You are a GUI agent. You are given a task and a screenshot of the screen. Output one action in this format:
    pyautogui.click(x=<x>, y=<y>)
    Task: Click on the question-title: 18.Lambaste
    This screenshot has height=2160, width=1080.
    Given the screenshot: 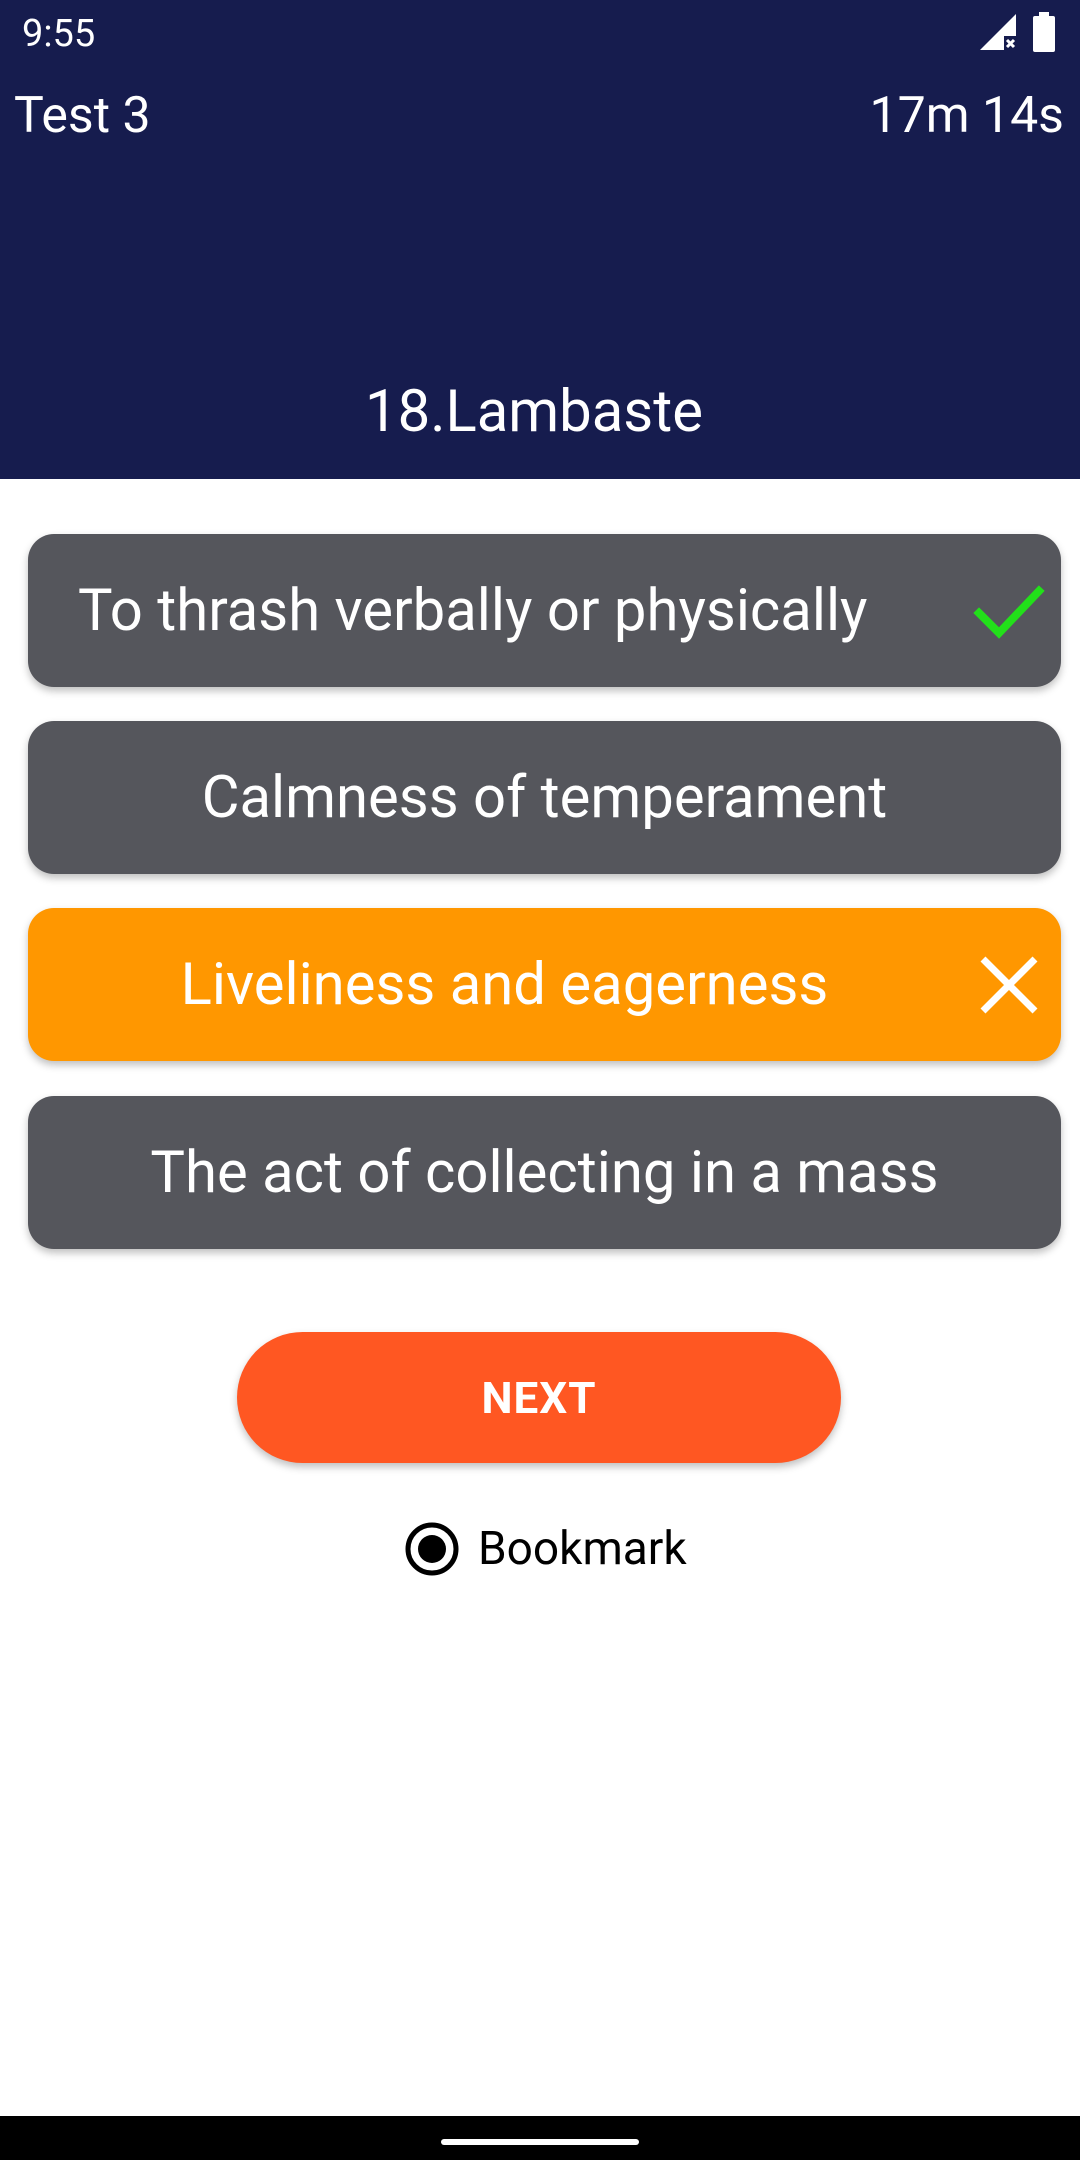 What is the action you would take?
    pyautogui.click(x=534, y=412)
    